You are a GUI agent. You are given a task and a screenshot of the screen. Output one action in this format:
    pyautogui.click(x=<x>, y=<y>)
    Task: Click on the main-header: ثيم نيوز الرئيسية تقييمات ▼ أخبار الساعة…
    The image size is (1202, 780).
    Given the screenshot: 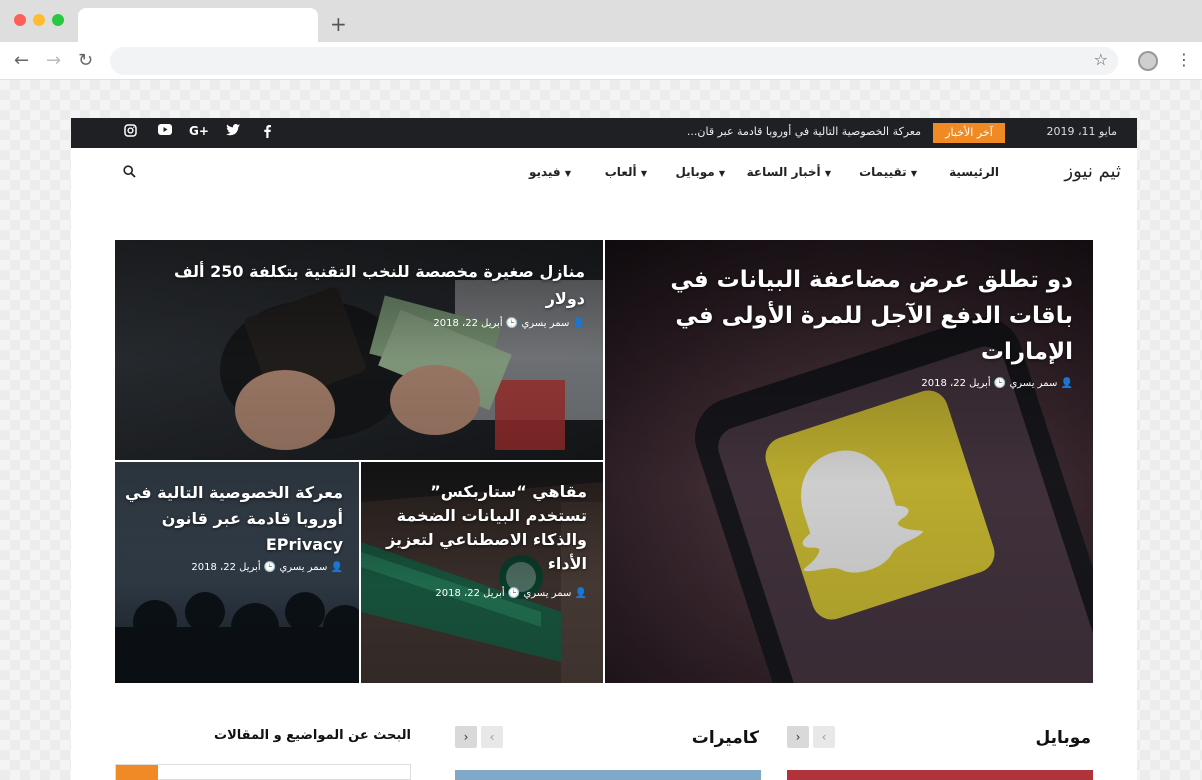 What is the action you would take?
    pyautogui.click(x=604, y=173)
    